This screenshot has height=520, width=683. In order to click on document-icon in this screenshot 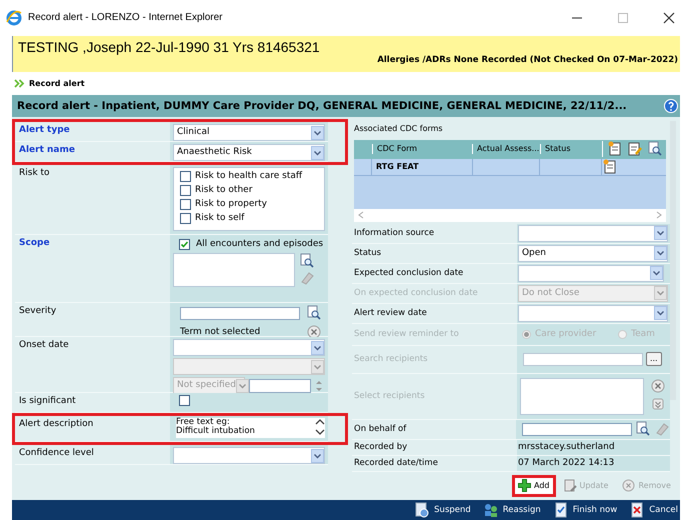, I will do `click(570, 485)`.